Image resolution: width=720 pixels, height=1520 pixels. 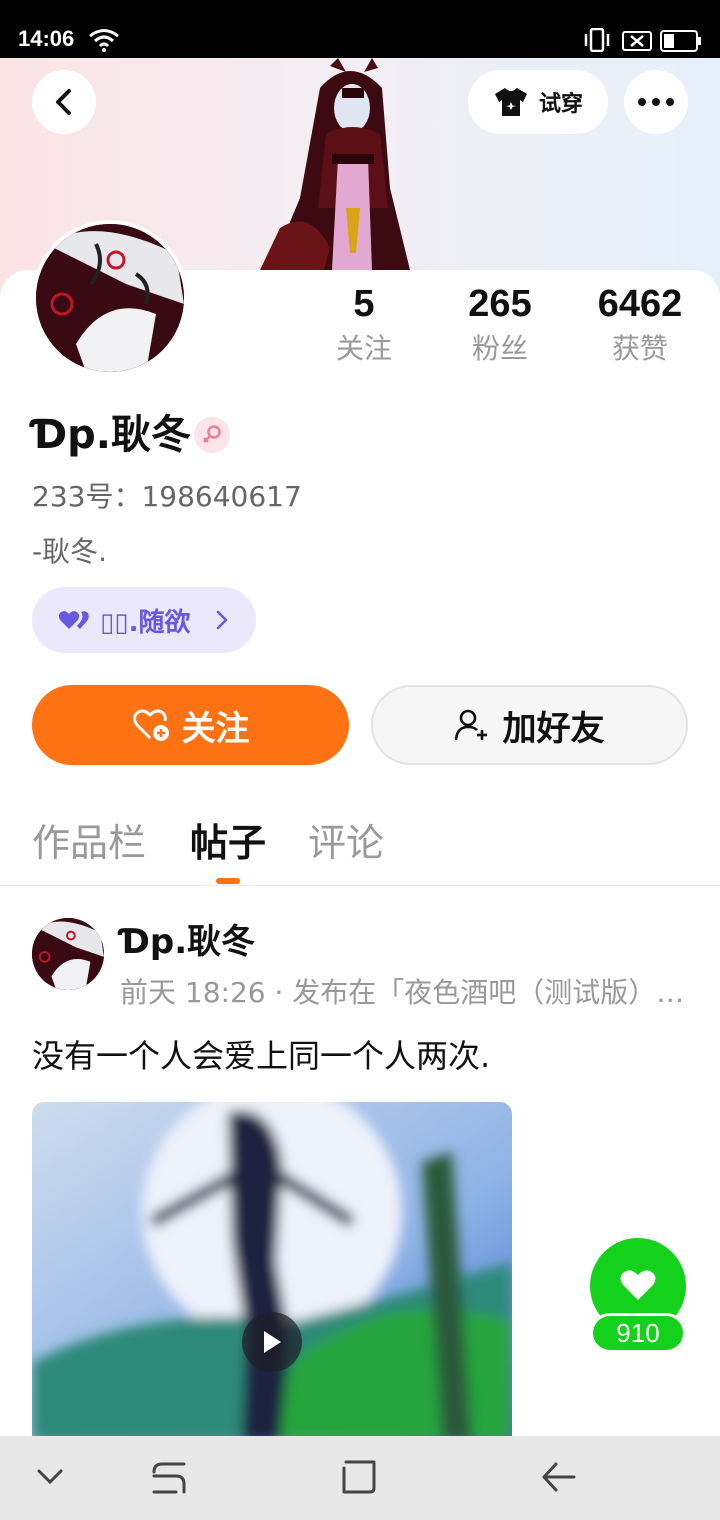 What do you see at coordinates (364, 304) in the screenshot?
I see `stat-following-value: 5` at bounding box center [364, 304].